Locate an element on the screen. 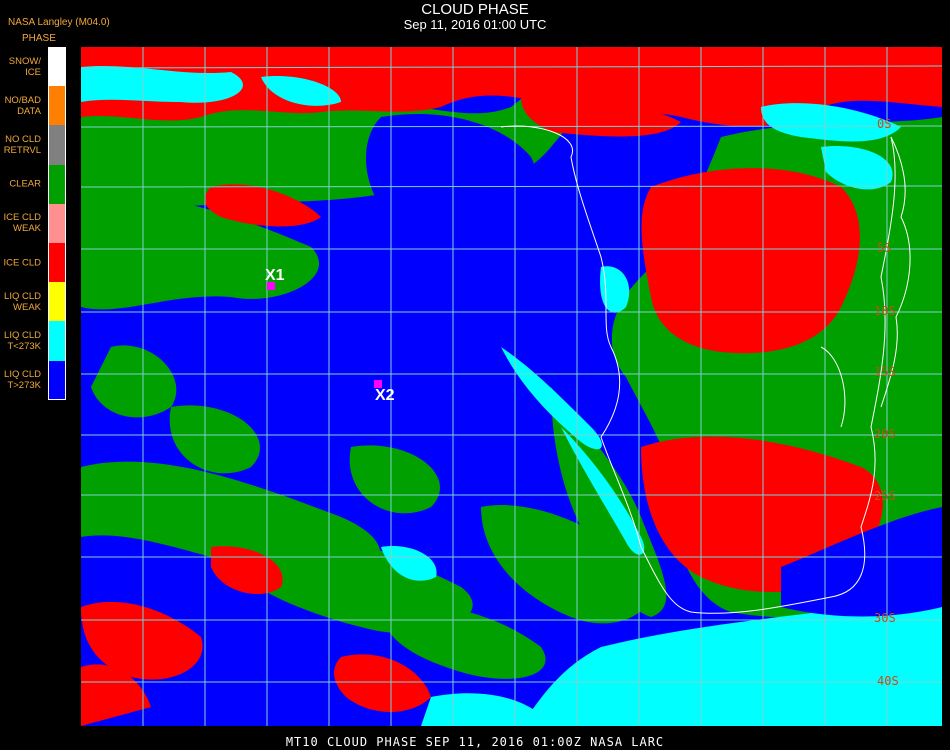 This screenshot has height=750, width=950. legend-item-no-bad-data: NO/BAD DATA is located at coordinates (33, 106).